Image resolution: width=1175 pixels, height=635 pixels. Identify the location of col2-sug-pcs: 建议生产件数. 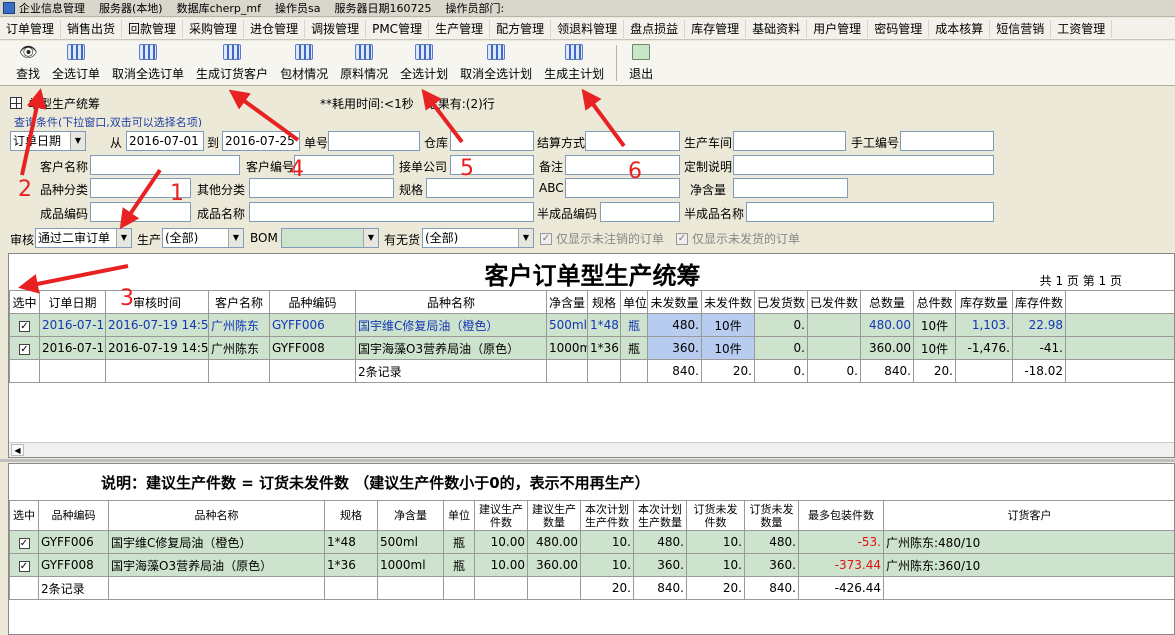
(501, 515).